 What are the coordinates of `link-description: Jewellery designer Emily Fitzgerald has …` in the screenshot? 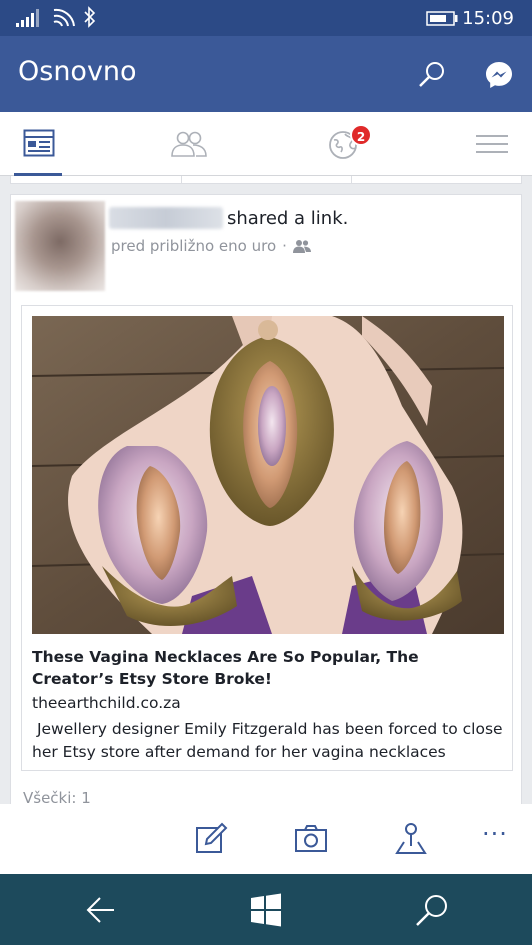 It's located at (270, 740).